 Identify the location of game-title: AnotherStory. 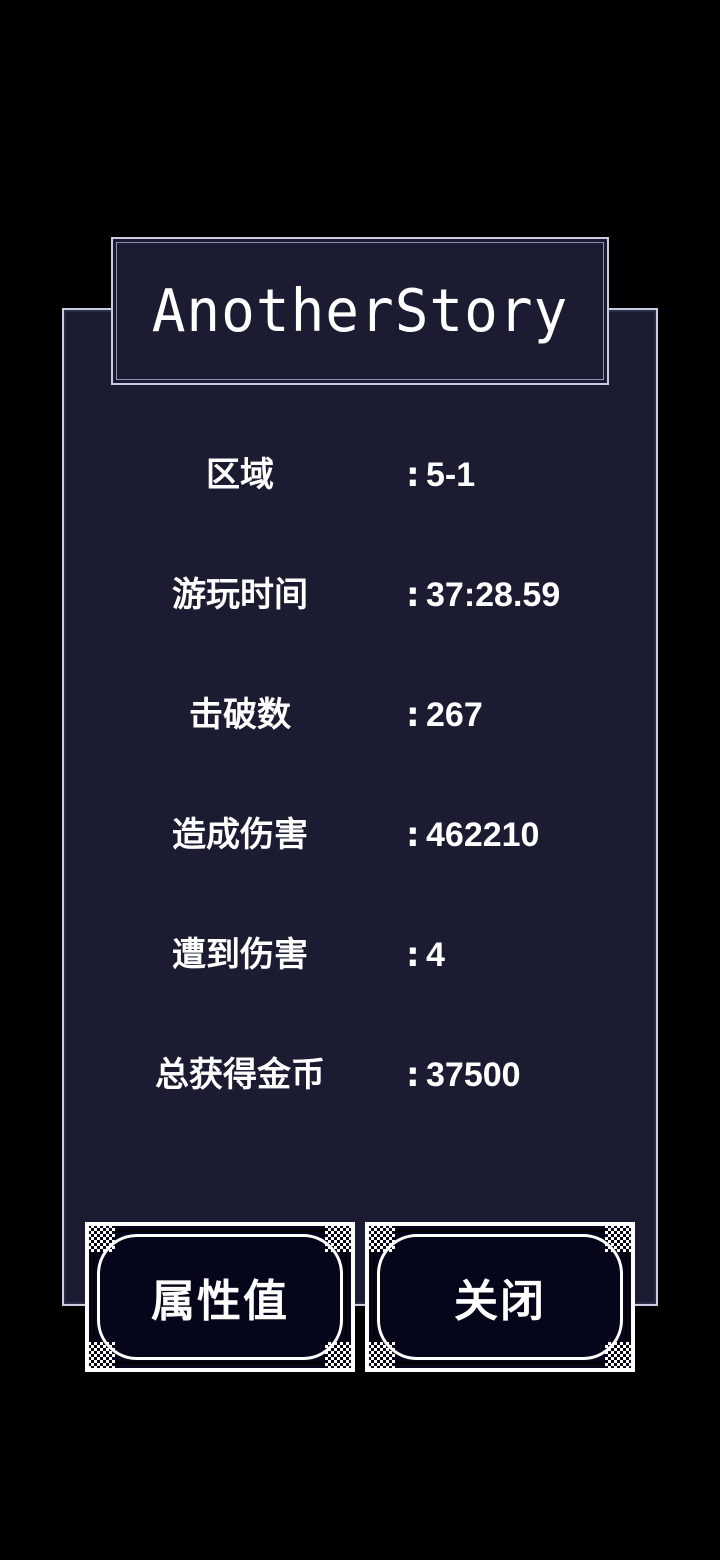
(360, 311).